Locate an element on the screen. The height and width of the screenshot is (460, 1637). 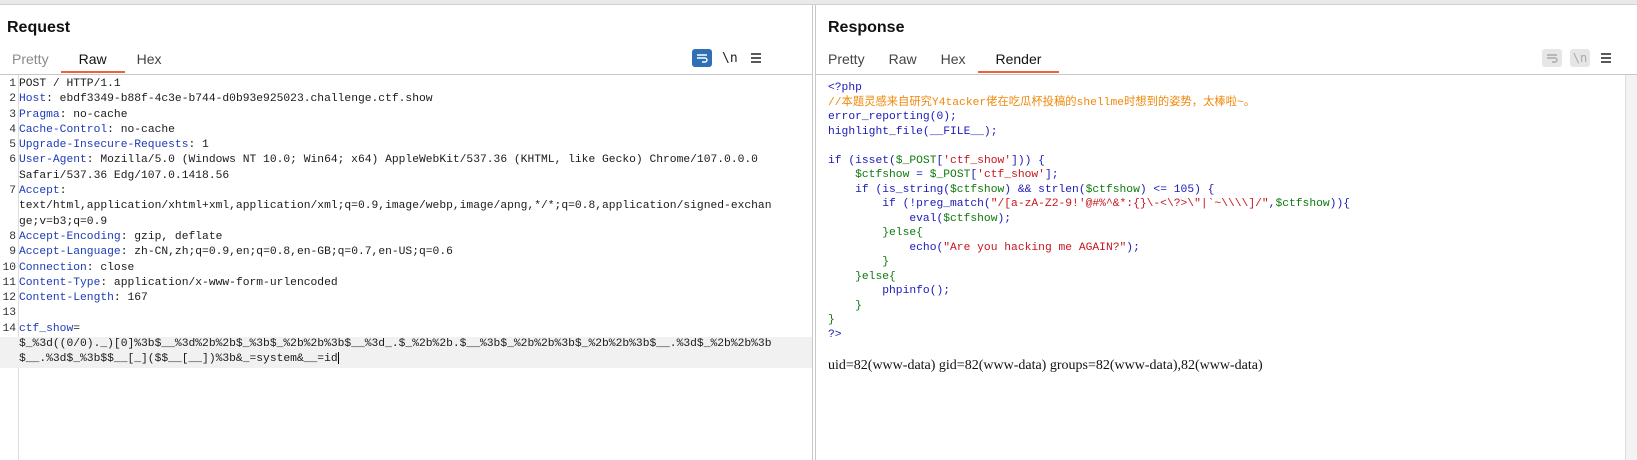
line-number: 9 is located at coordinates (12, 252).